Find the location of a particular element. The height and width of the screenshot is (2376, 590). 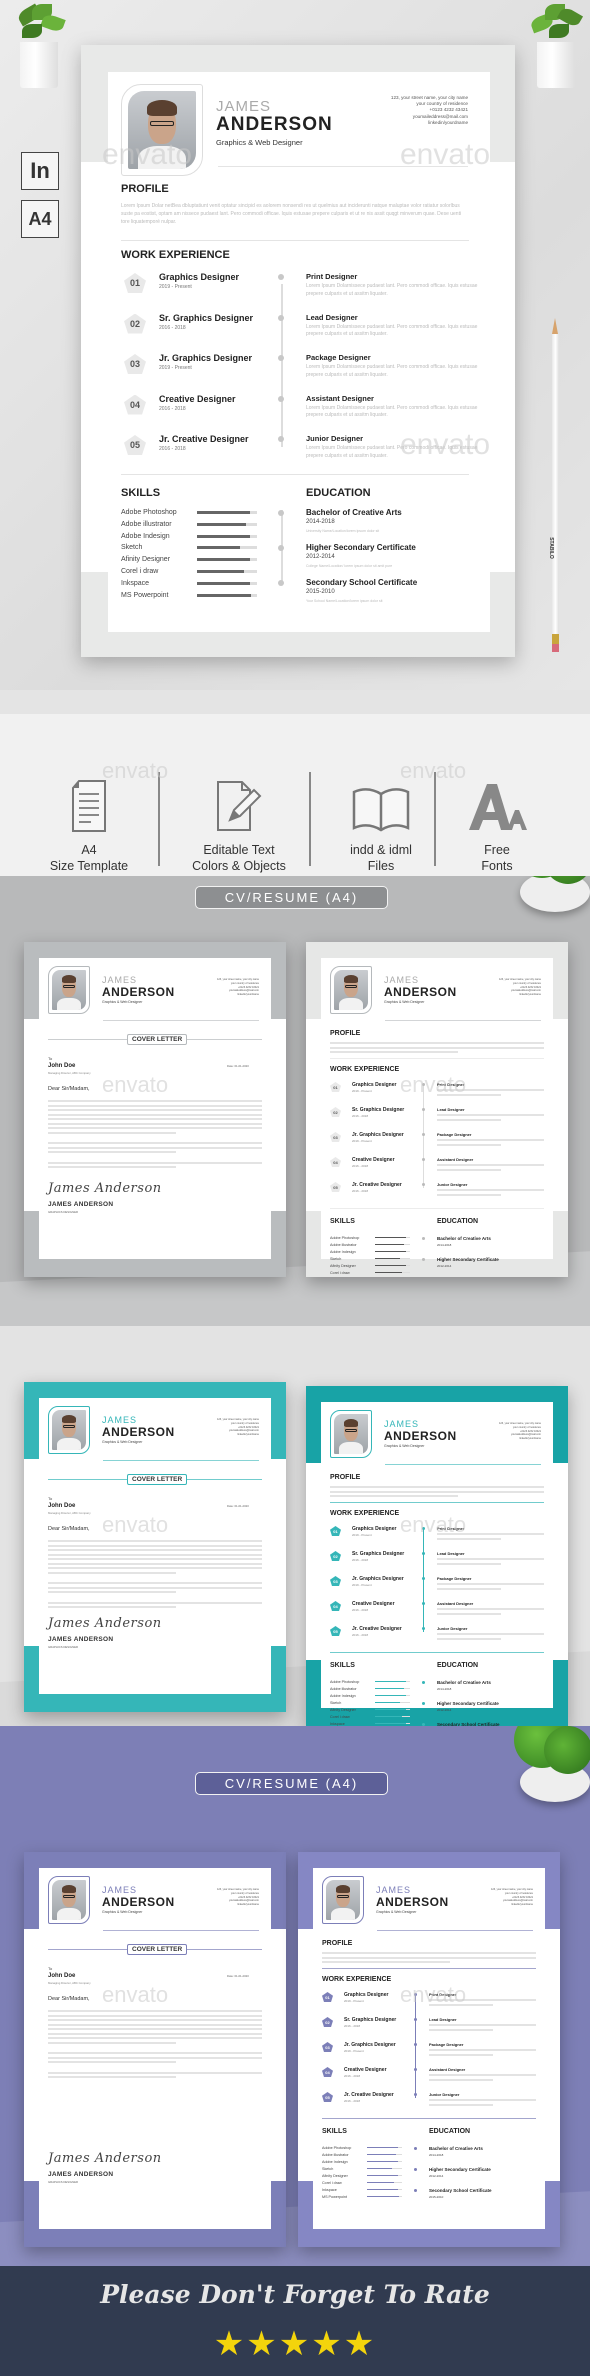

profile-text is located at coordinates (437, 1049).